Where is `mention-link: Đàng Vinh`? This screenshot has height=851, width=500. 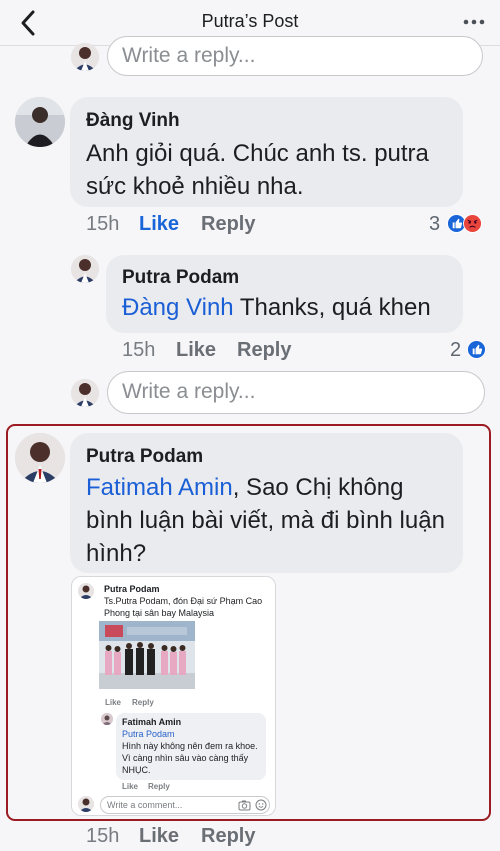
mention-link: Đàng Vinh is located at coordinates (178, 307).